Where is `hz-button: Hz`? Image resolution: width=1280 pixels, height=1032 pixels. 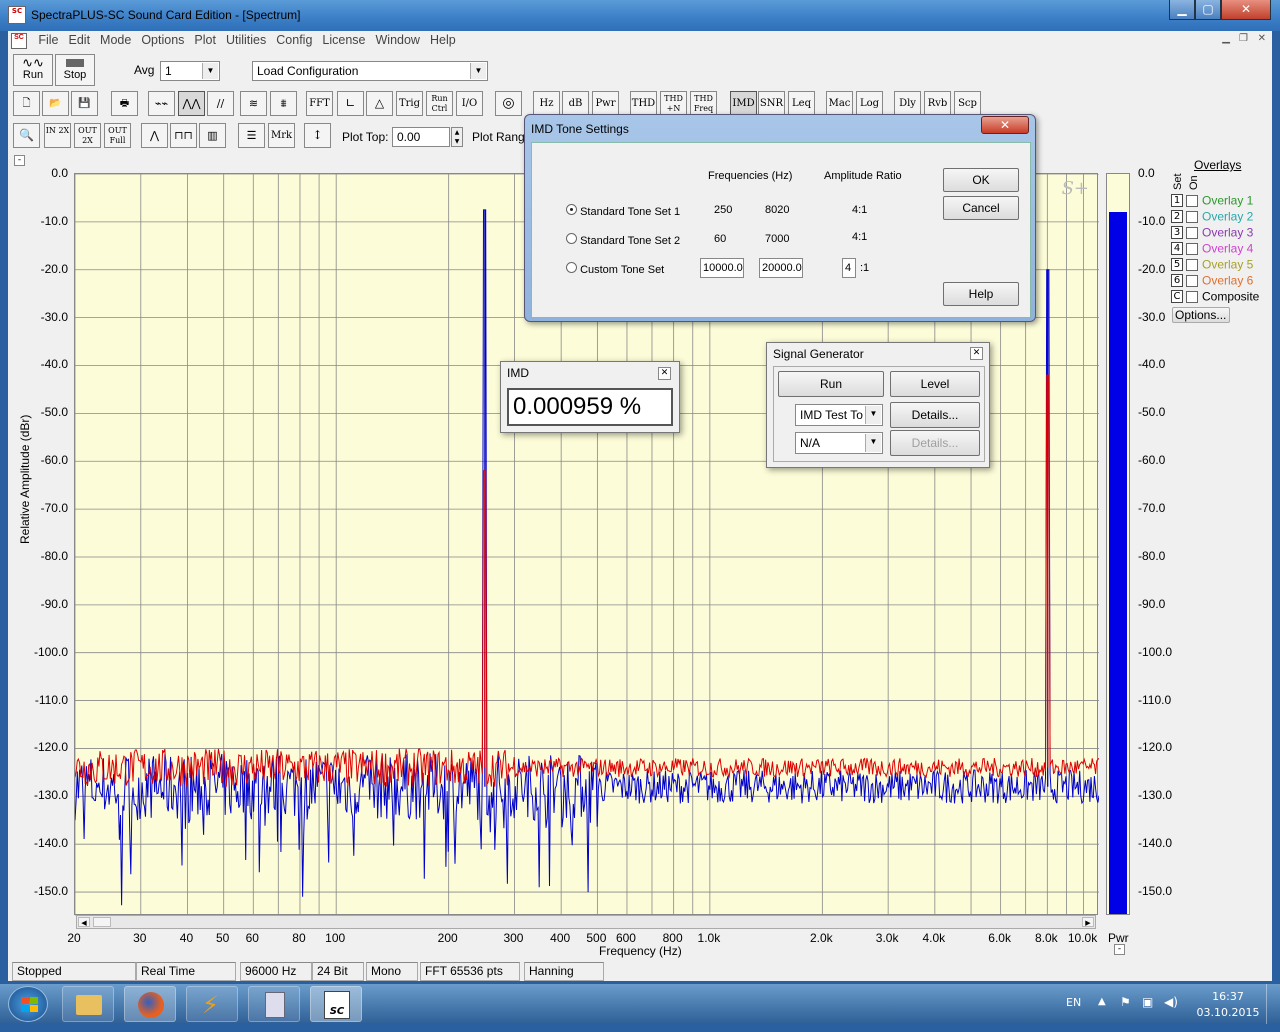
hz-button: Hz is located at coordinates (546, 103).